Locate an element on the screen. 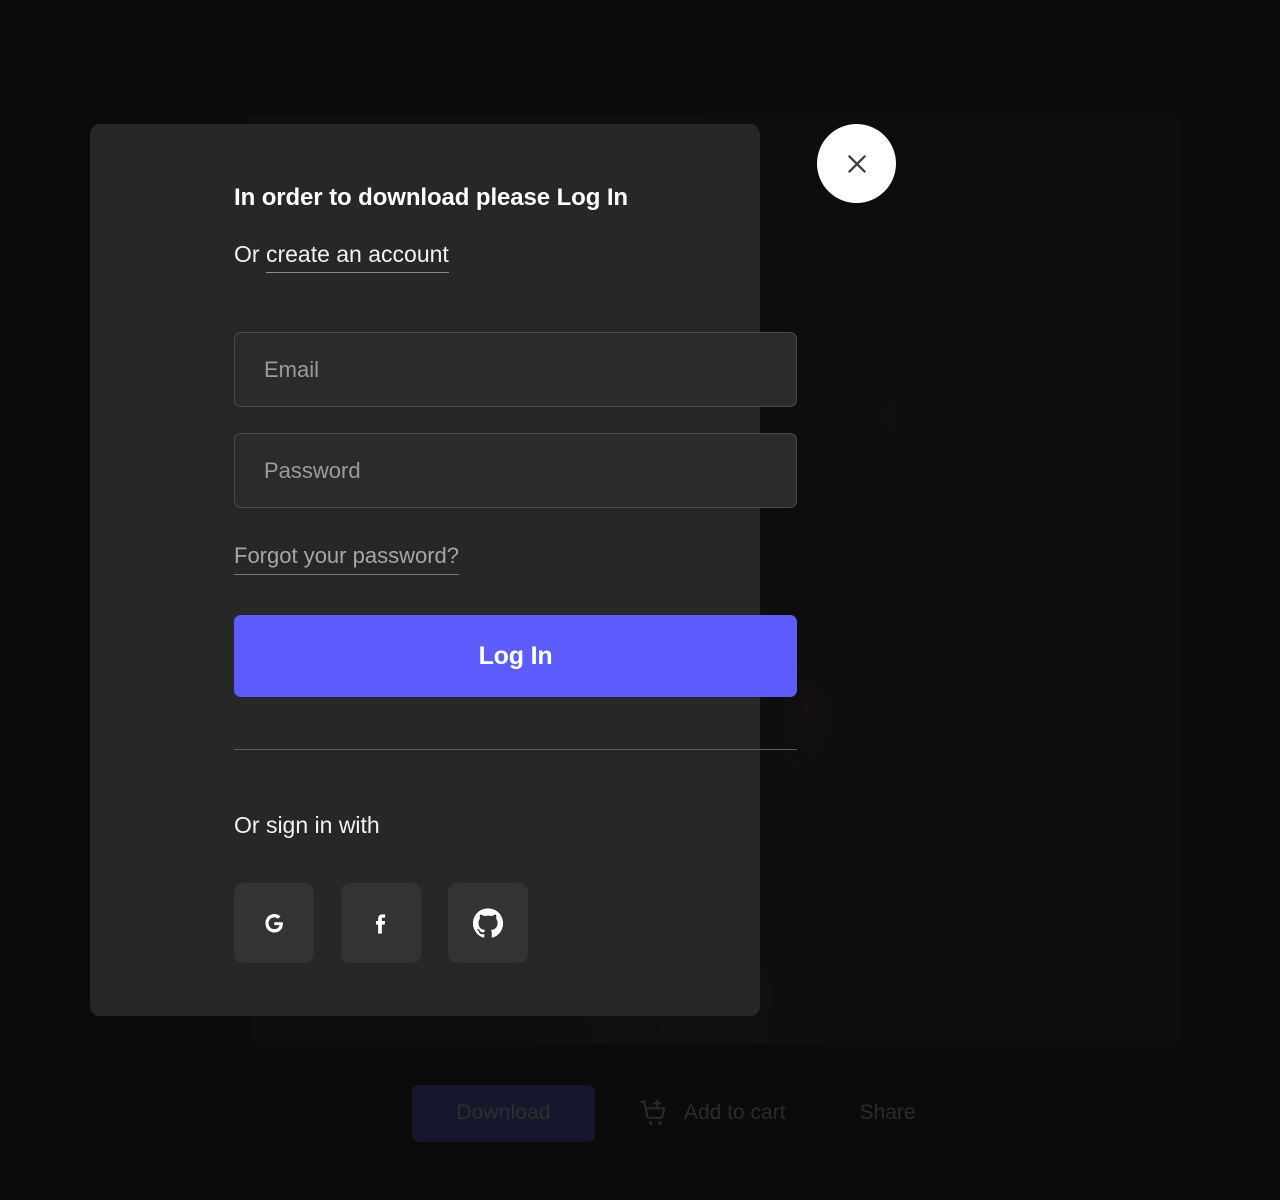 The height and width of the screenshot is (1200, 1280). github-signin-button is located at coordinates (488, 923).